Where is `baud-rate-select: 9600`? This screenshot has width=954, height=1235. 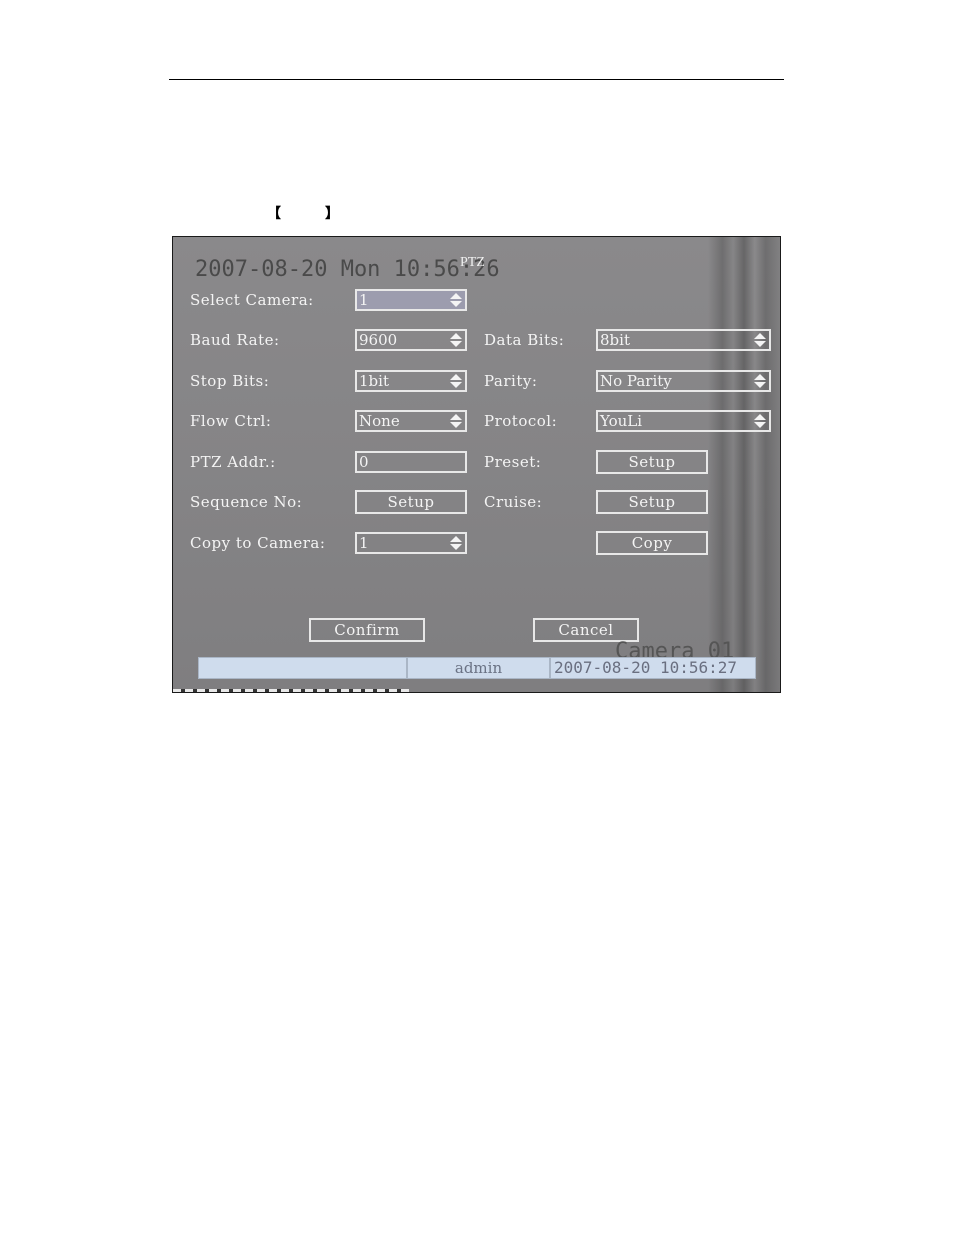
baud-rate-select: 9600 is located at coordinates (411, 340).